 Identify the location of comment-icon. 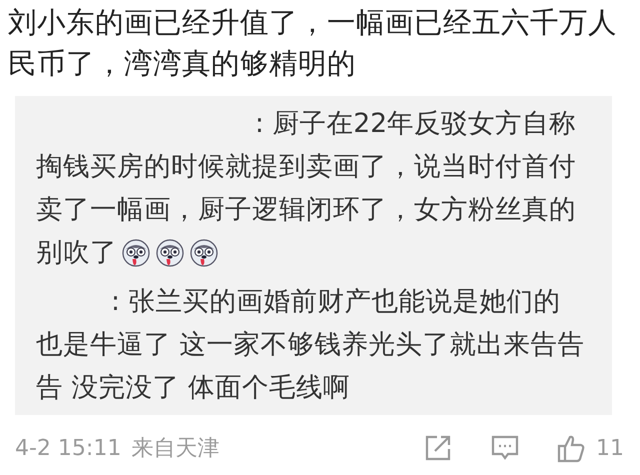
(505, 448).